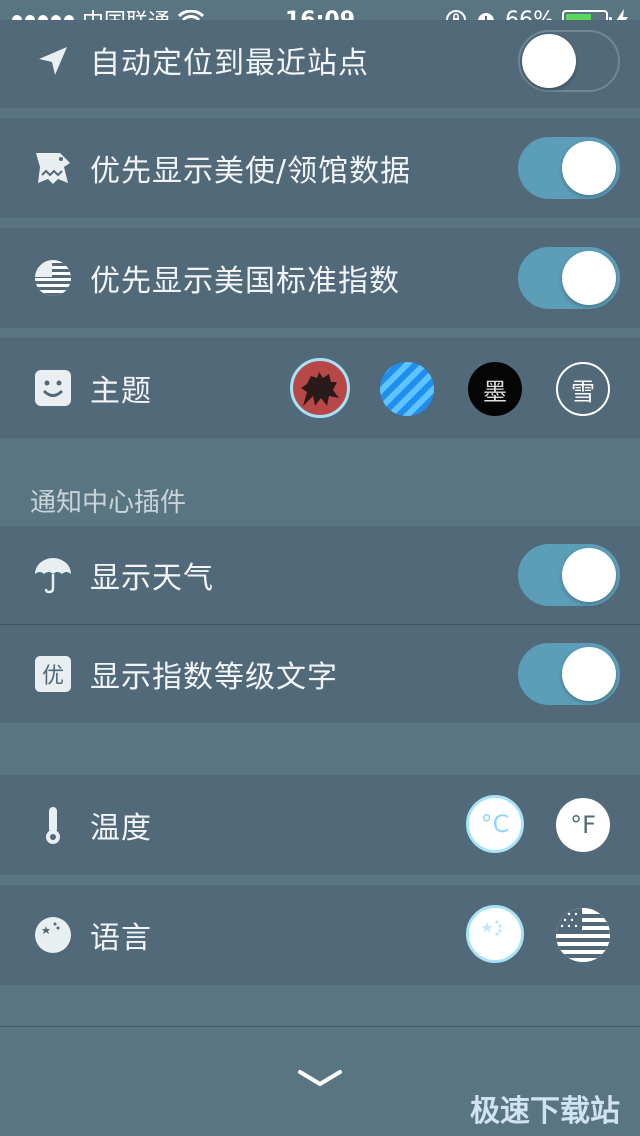 The width and height of the screenshot is (640, 1136). What do you see at coordinates (152, 578) in the screenshot?
I see `row-label: 显示天气` at bounding box center [152, 578].